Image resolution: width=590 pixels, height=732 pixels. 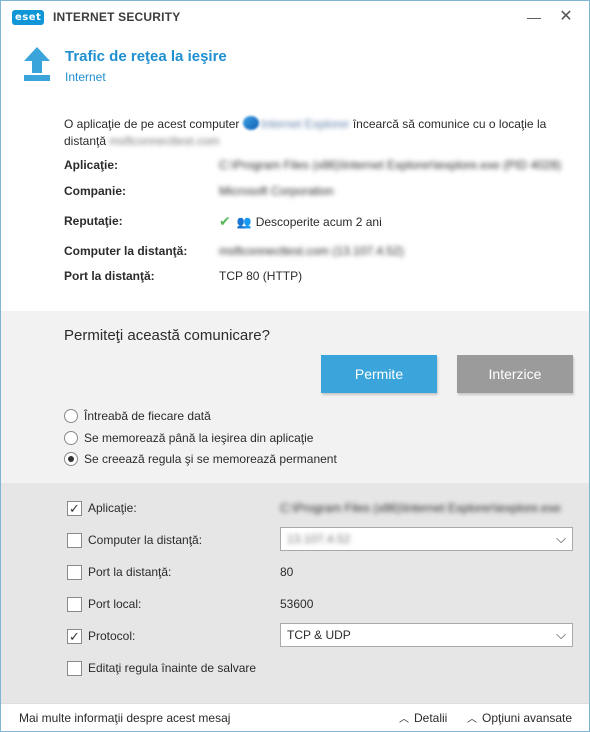 I want to click on remote-computer-checkbox, so click(x=74, y=540).